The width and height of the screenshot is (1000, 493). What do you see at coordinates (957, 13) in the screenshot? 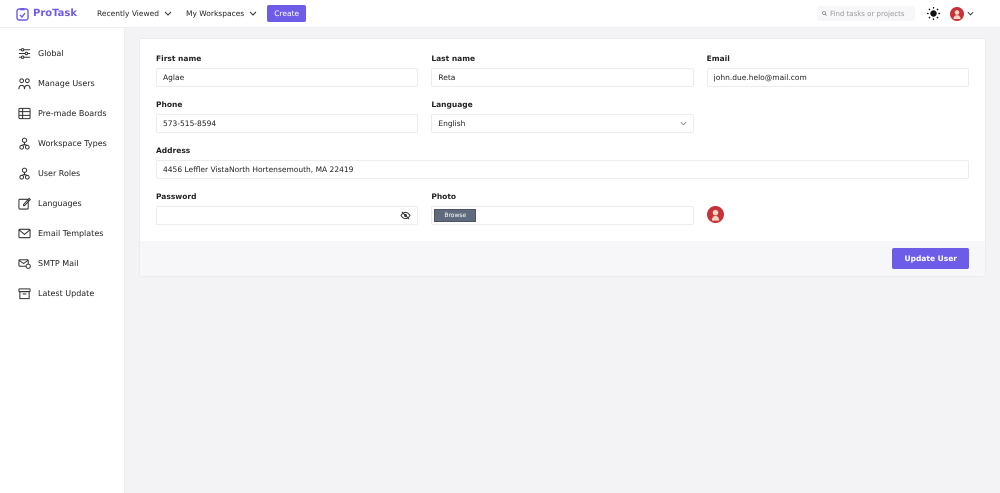
I see `avatar-icon` at bounding box center [957, 13].